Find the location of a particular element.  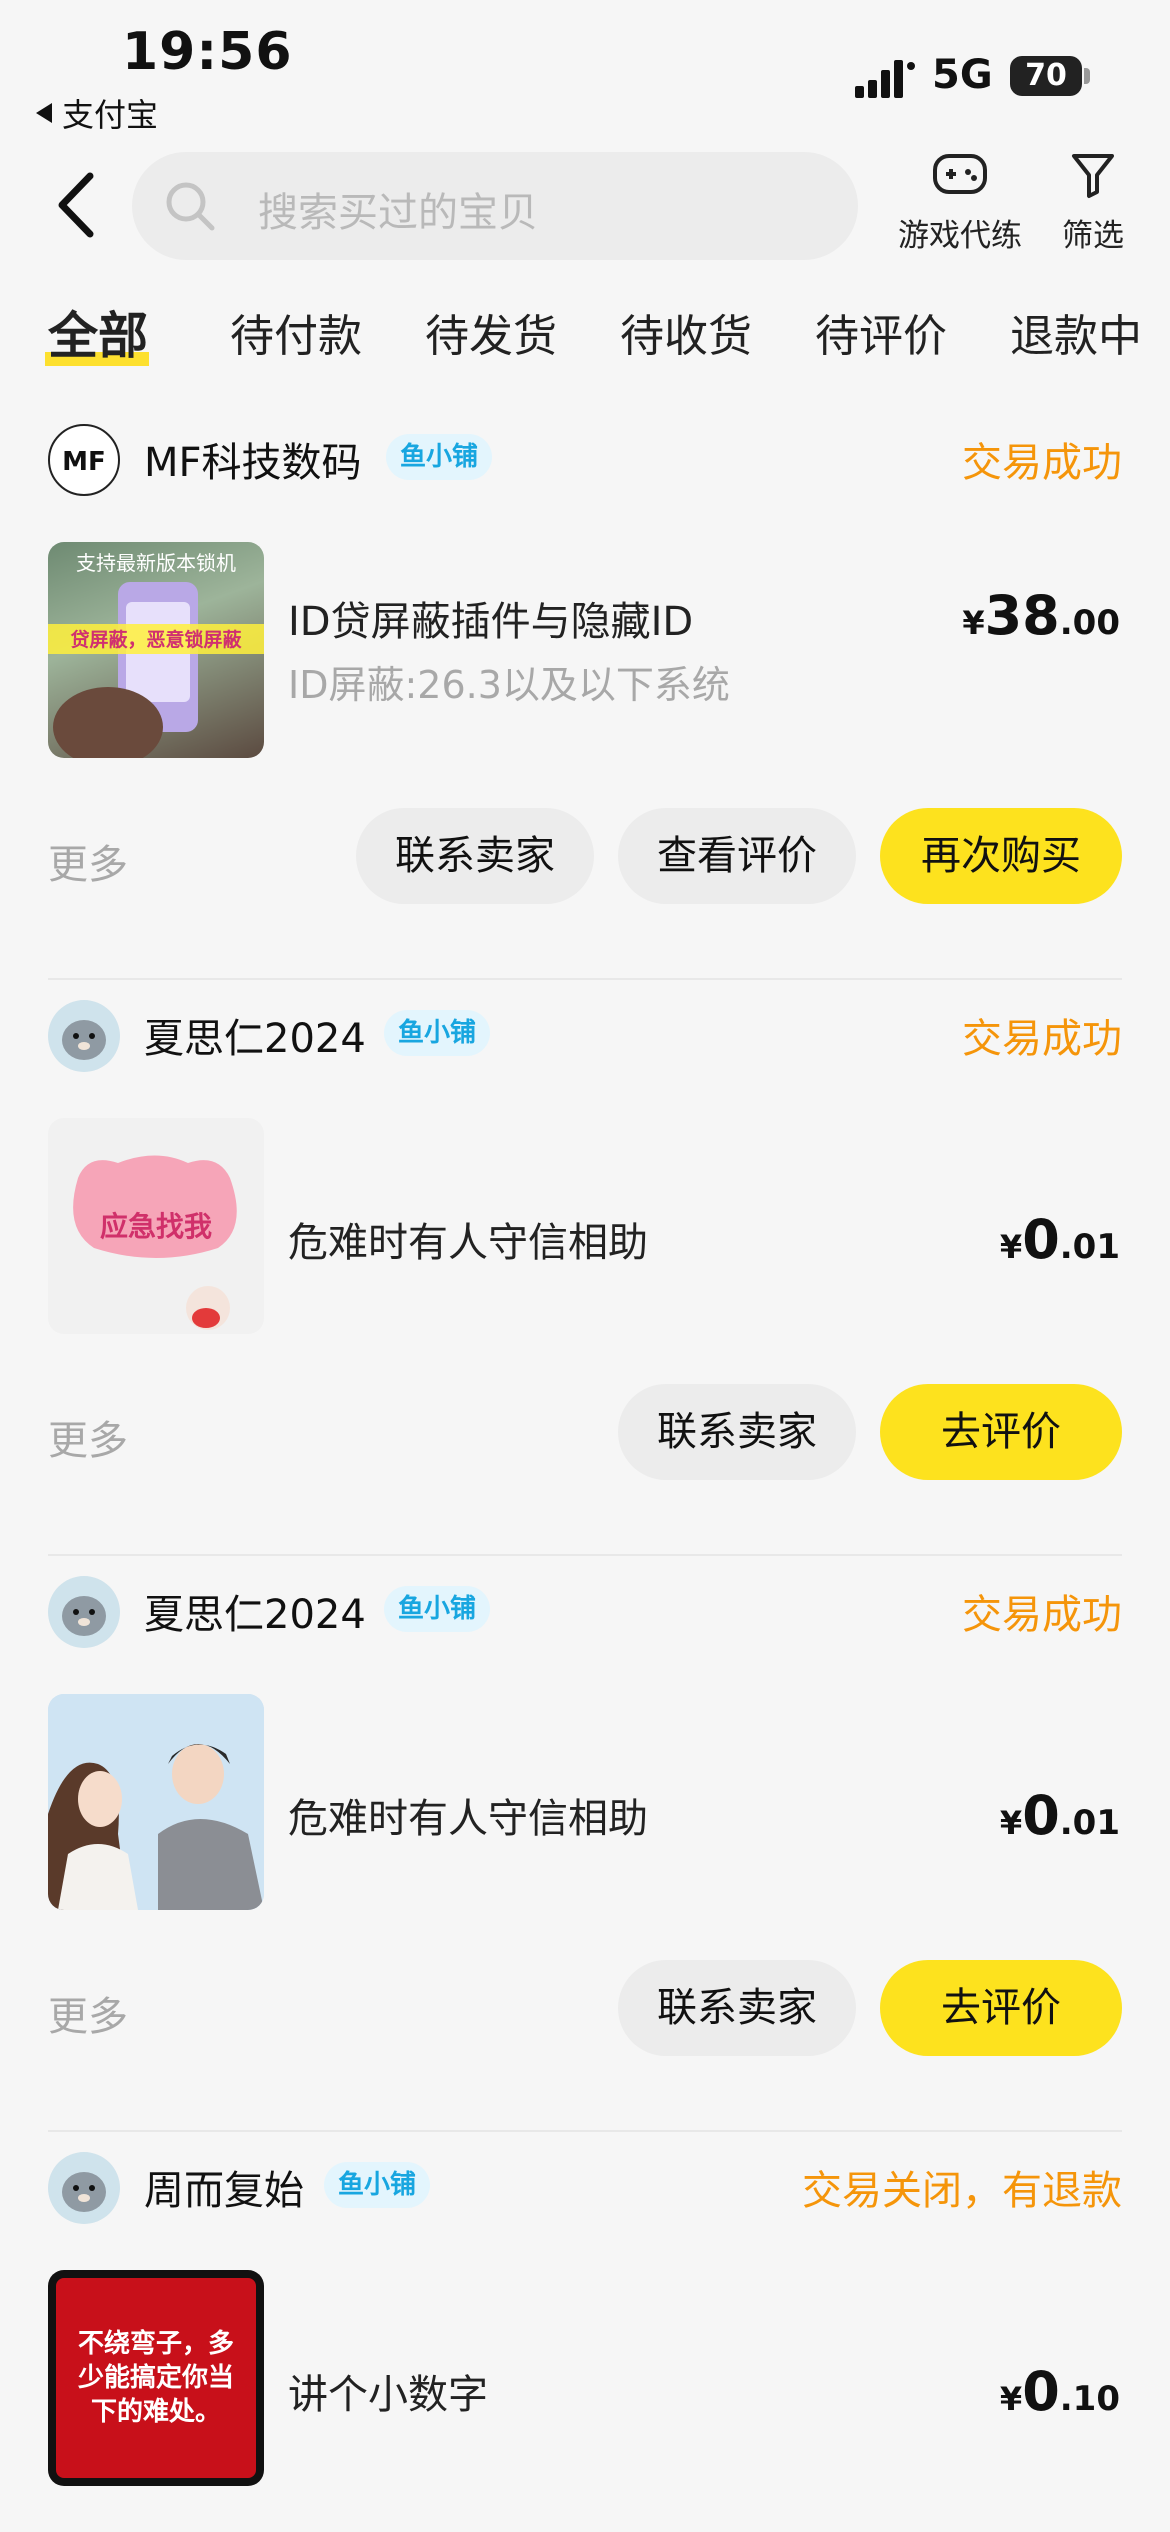

tab-all: 全部 is located at coordinates (98, 332).